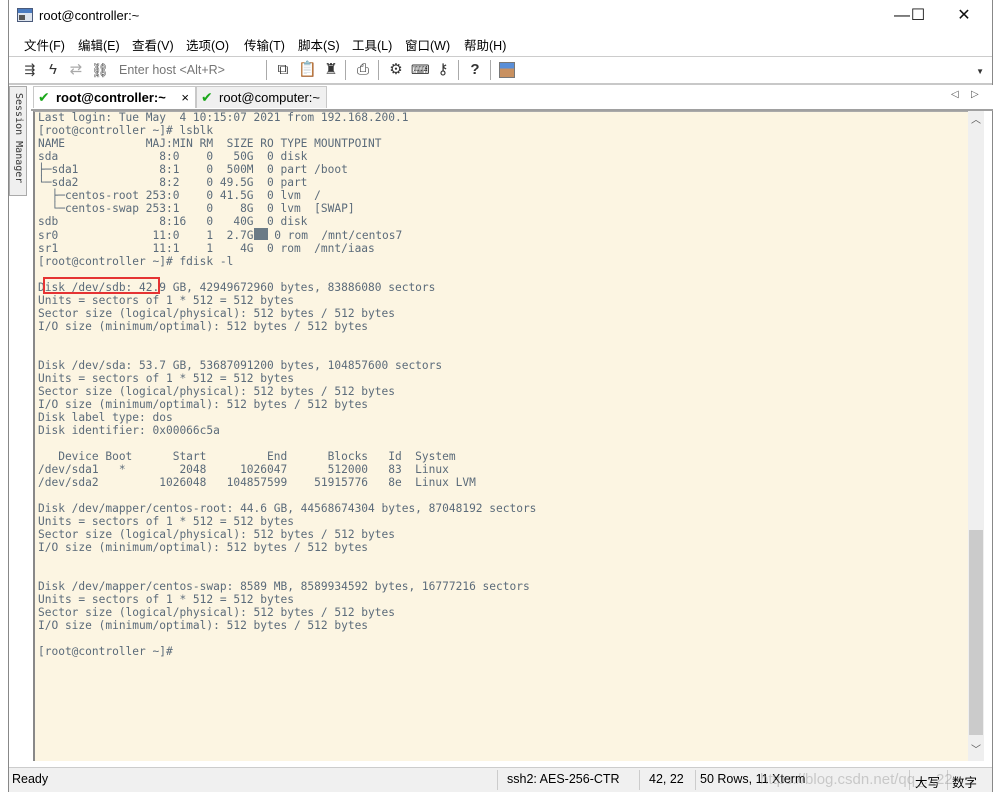  I want to click on terminal-line: Disk label type: dos, so click(105, 417).